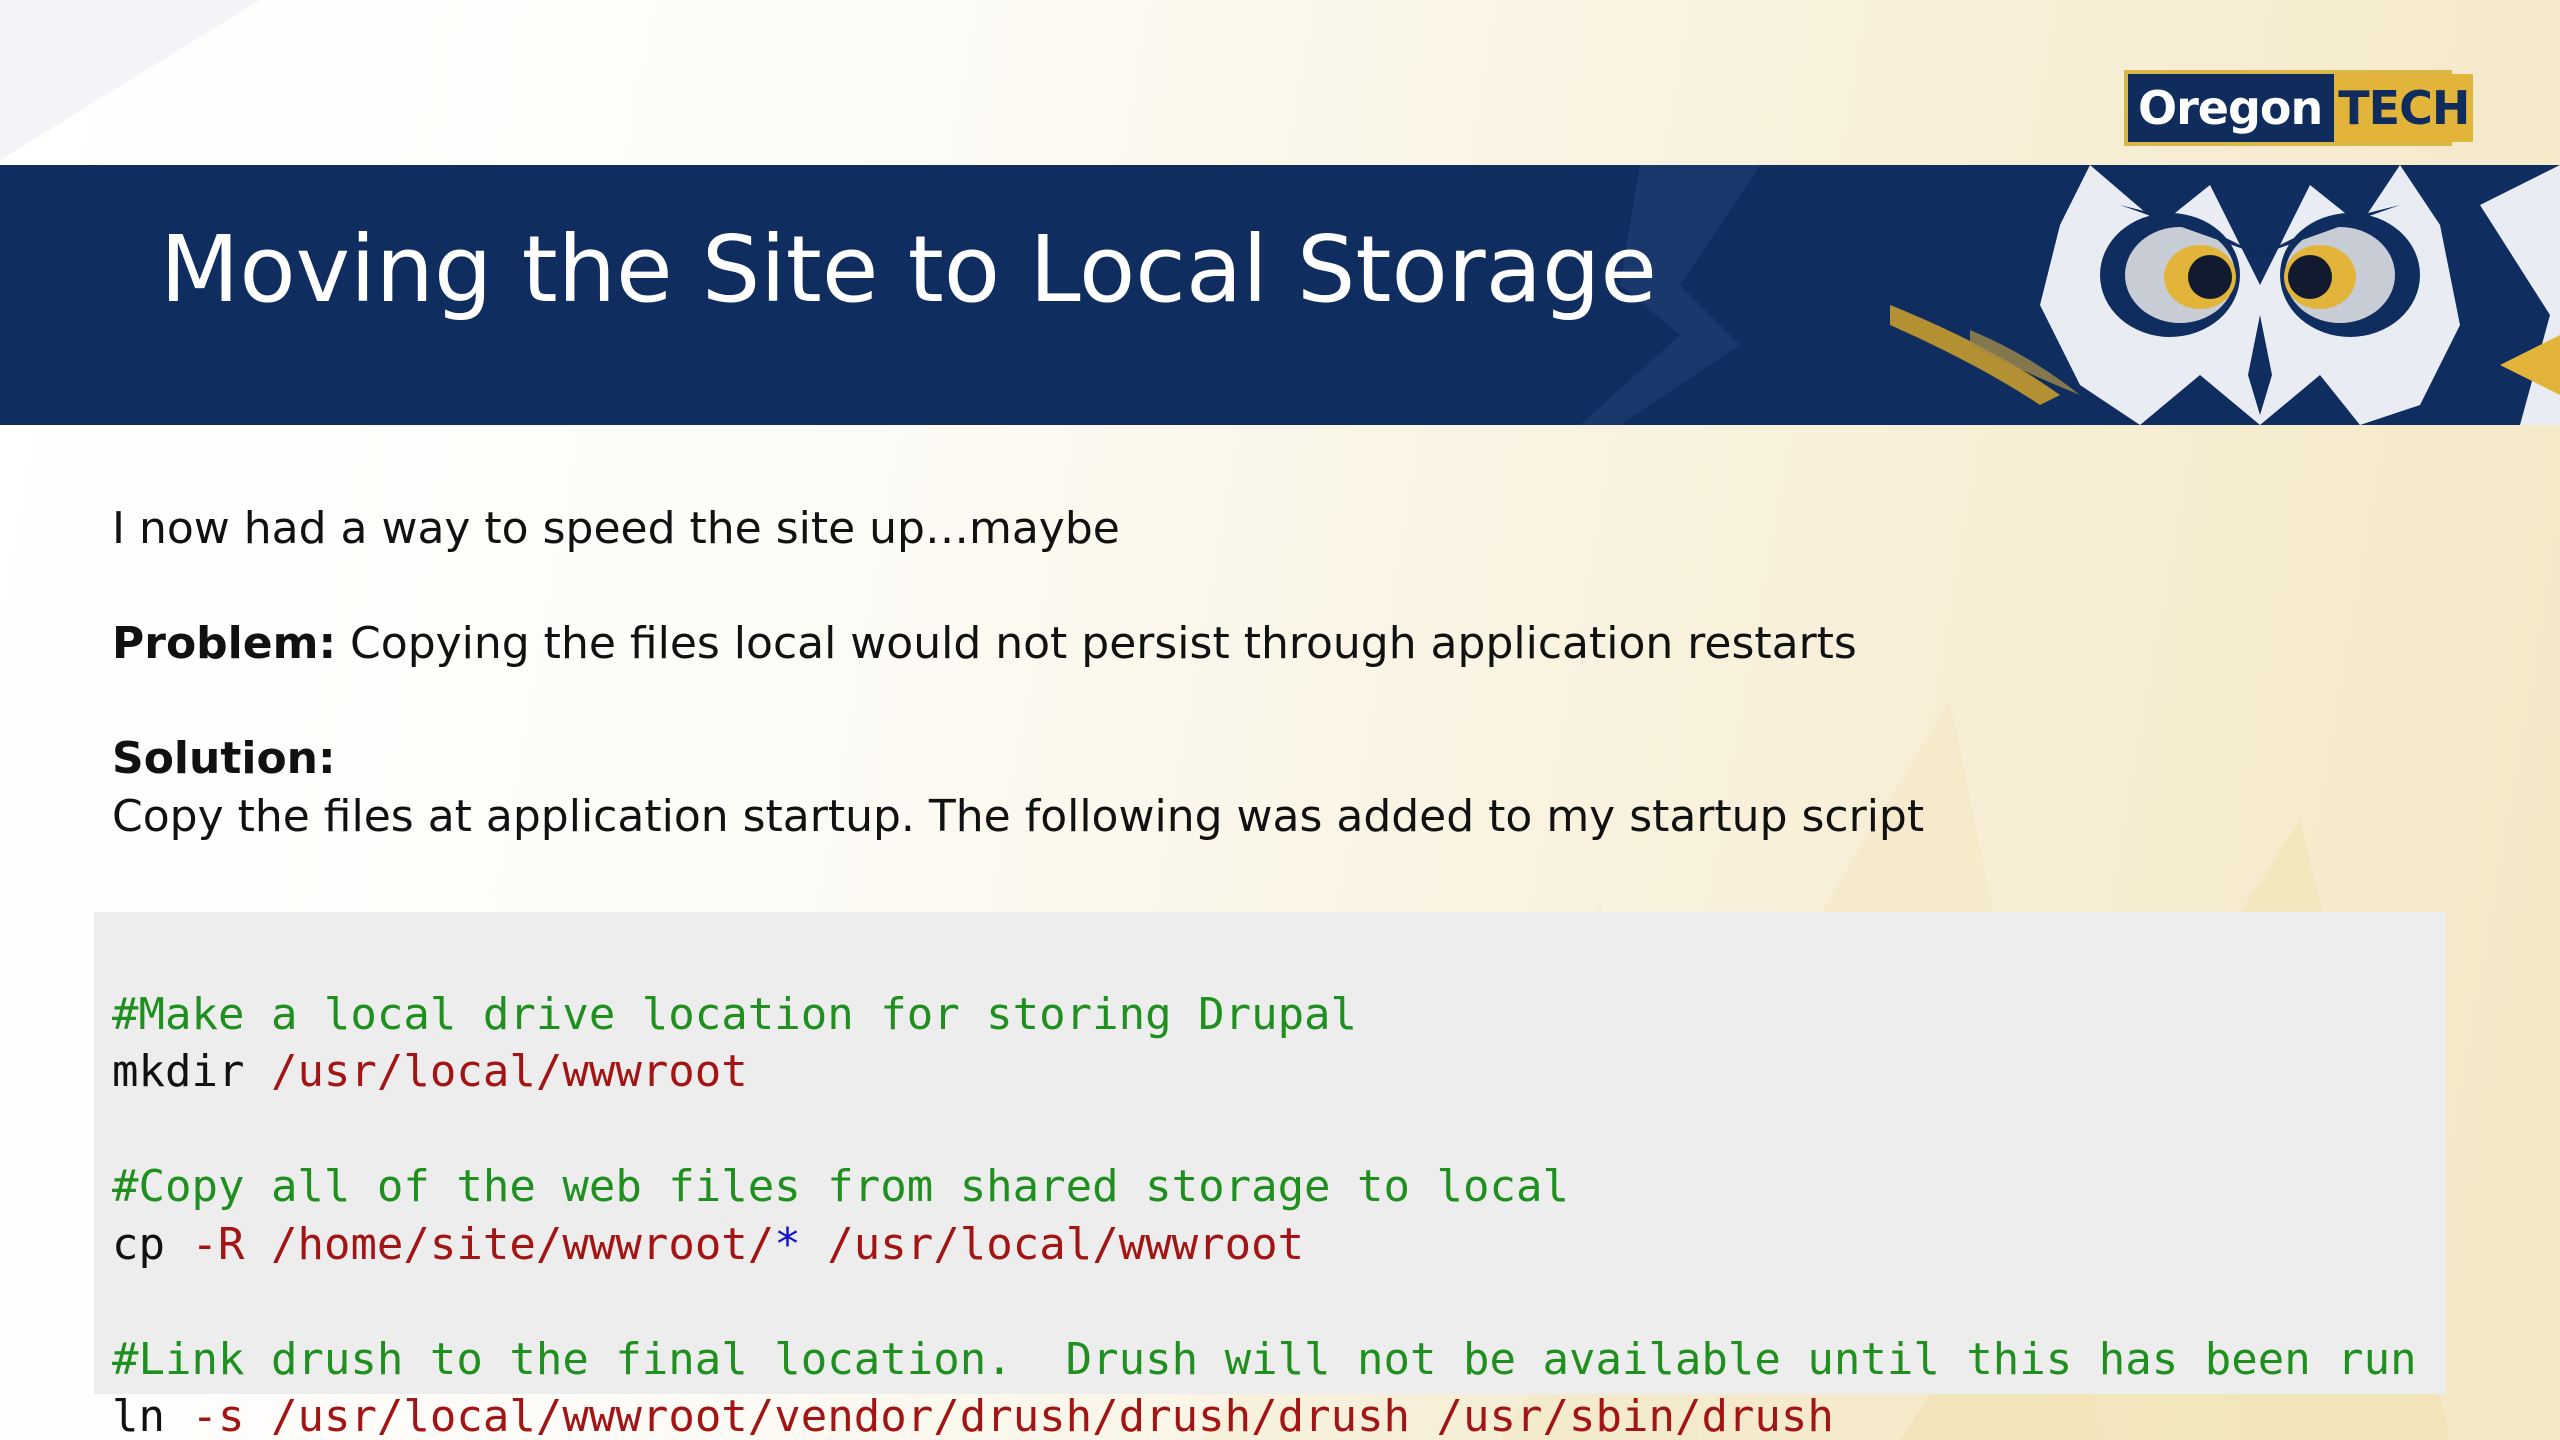 The width and height of the screenshot is (2560, 1440). What do you see at coordinates (231, 1415) in the screenshot?
I see `code-flag: -s` at bounding box center [231, 1415].